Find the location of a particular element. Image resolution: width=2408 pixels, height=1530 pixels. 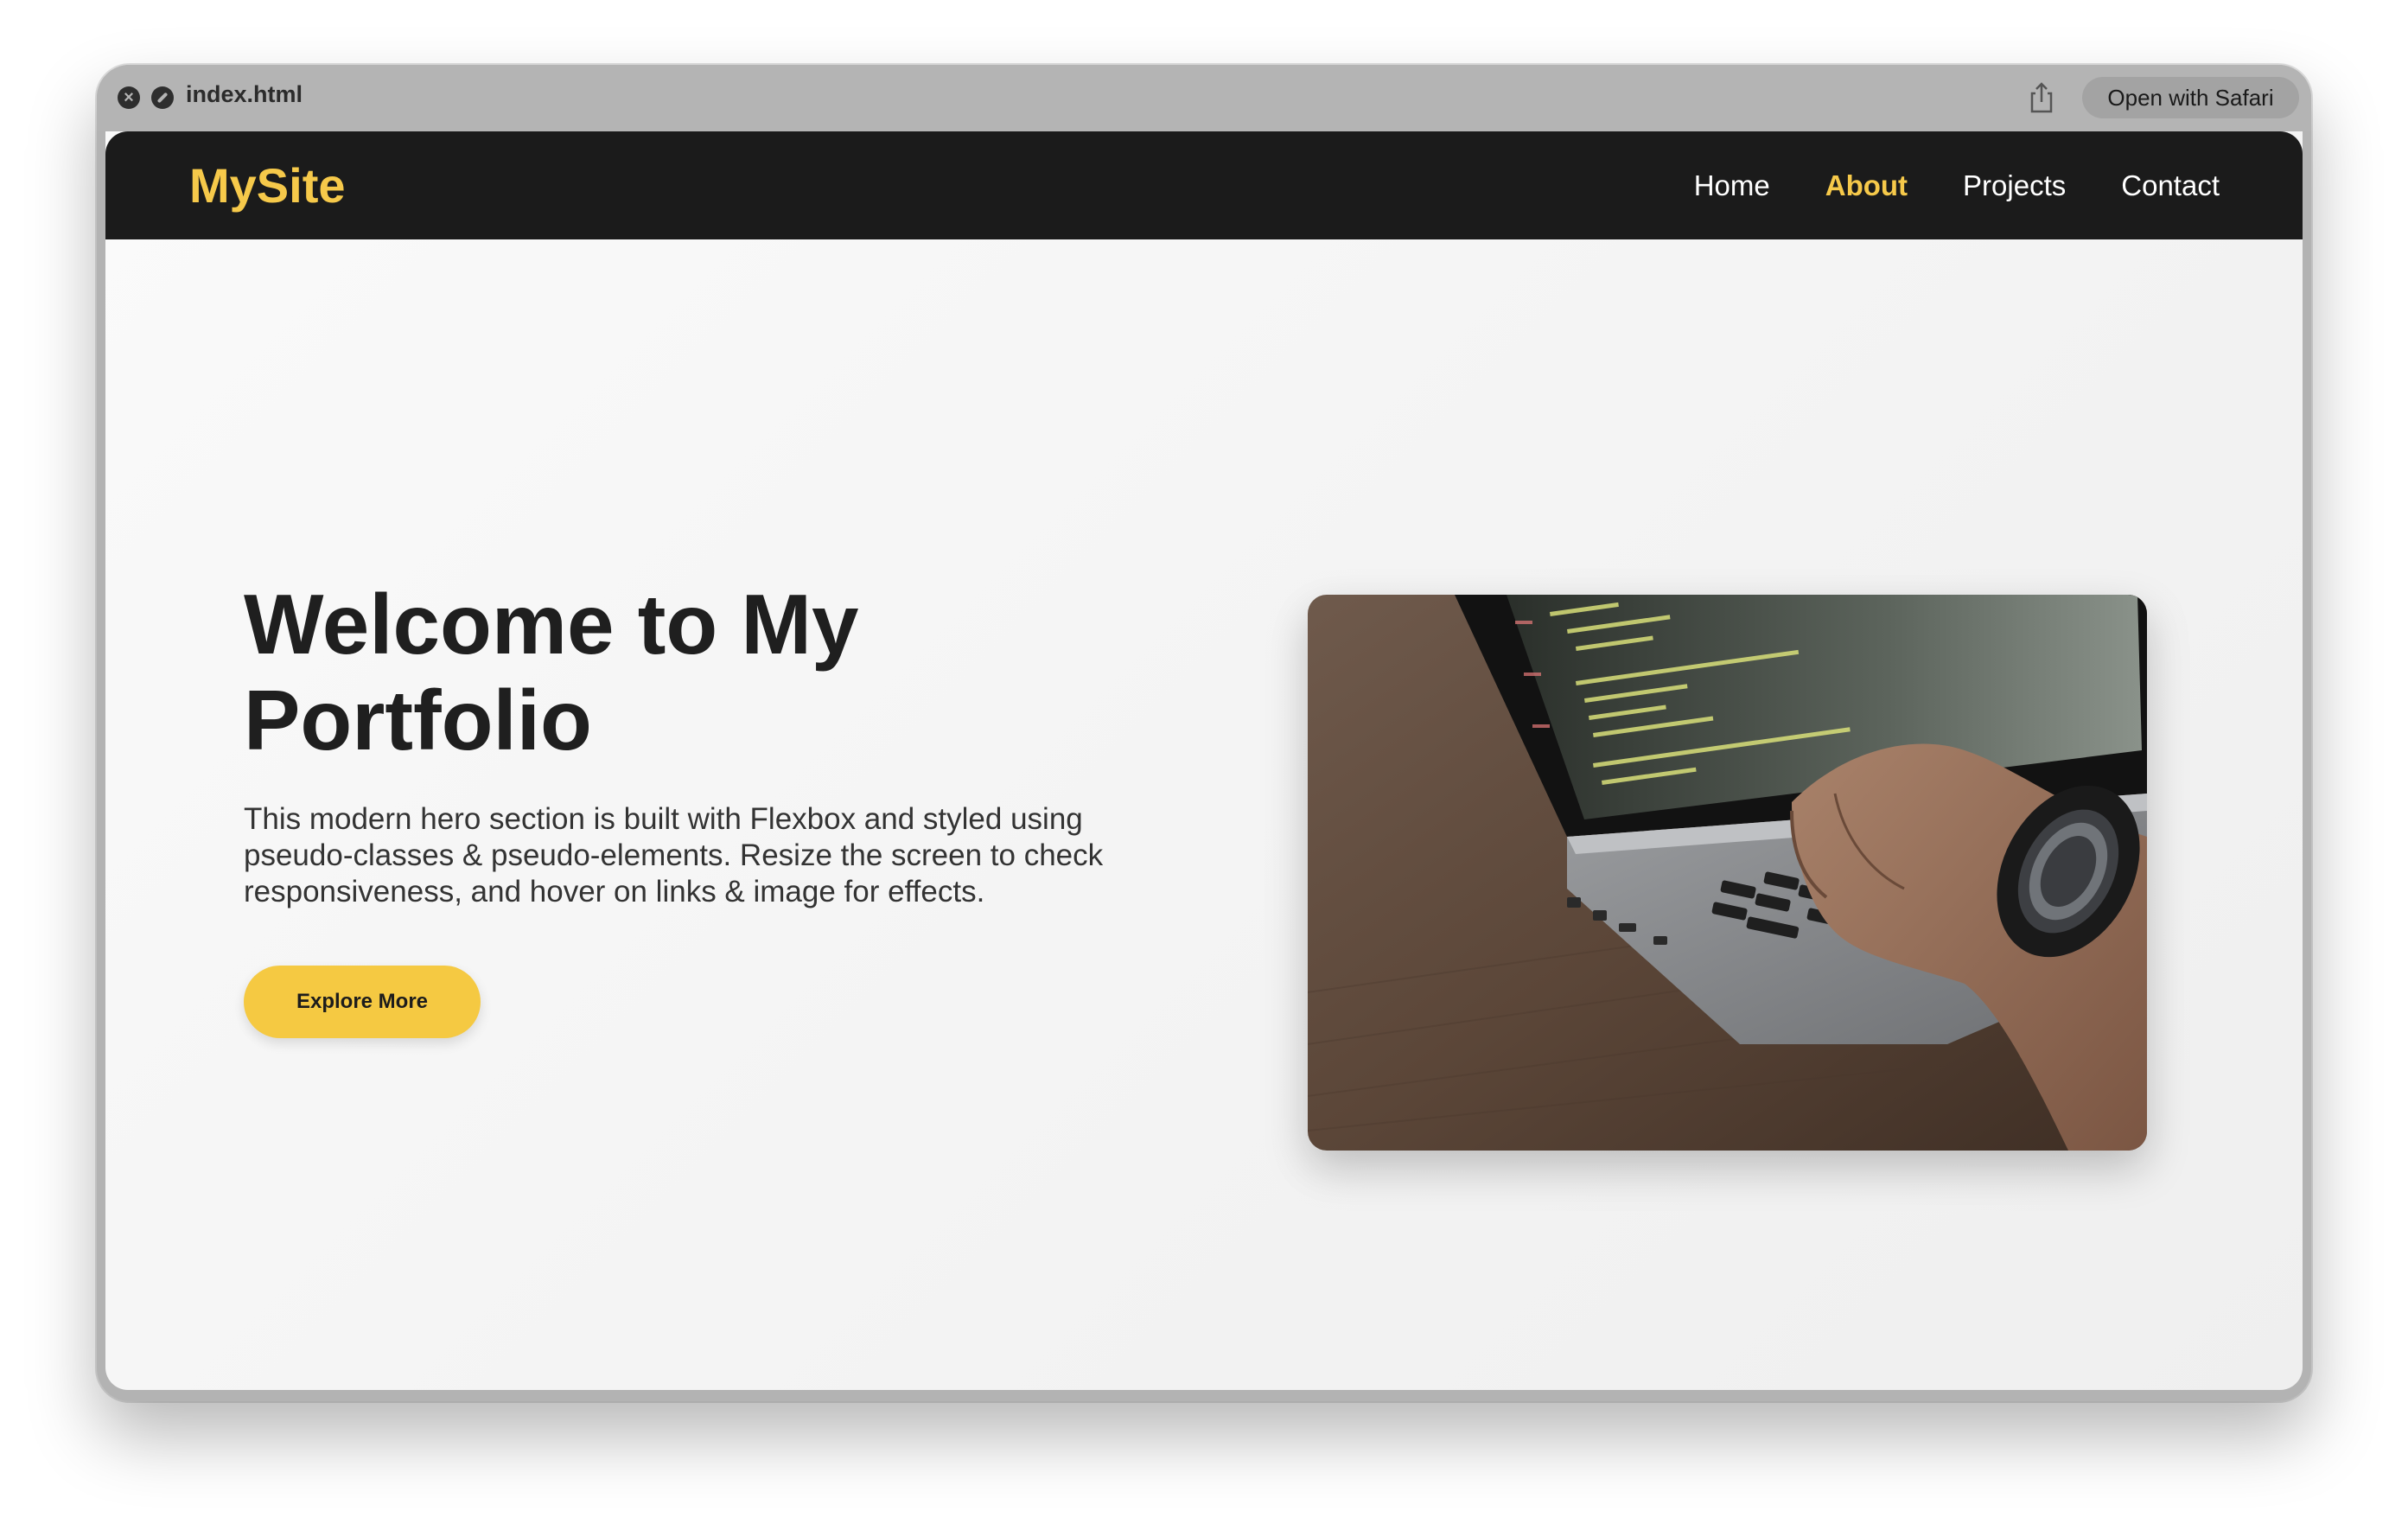

nav-link-home: Home is located at coordinates (1732, 186).